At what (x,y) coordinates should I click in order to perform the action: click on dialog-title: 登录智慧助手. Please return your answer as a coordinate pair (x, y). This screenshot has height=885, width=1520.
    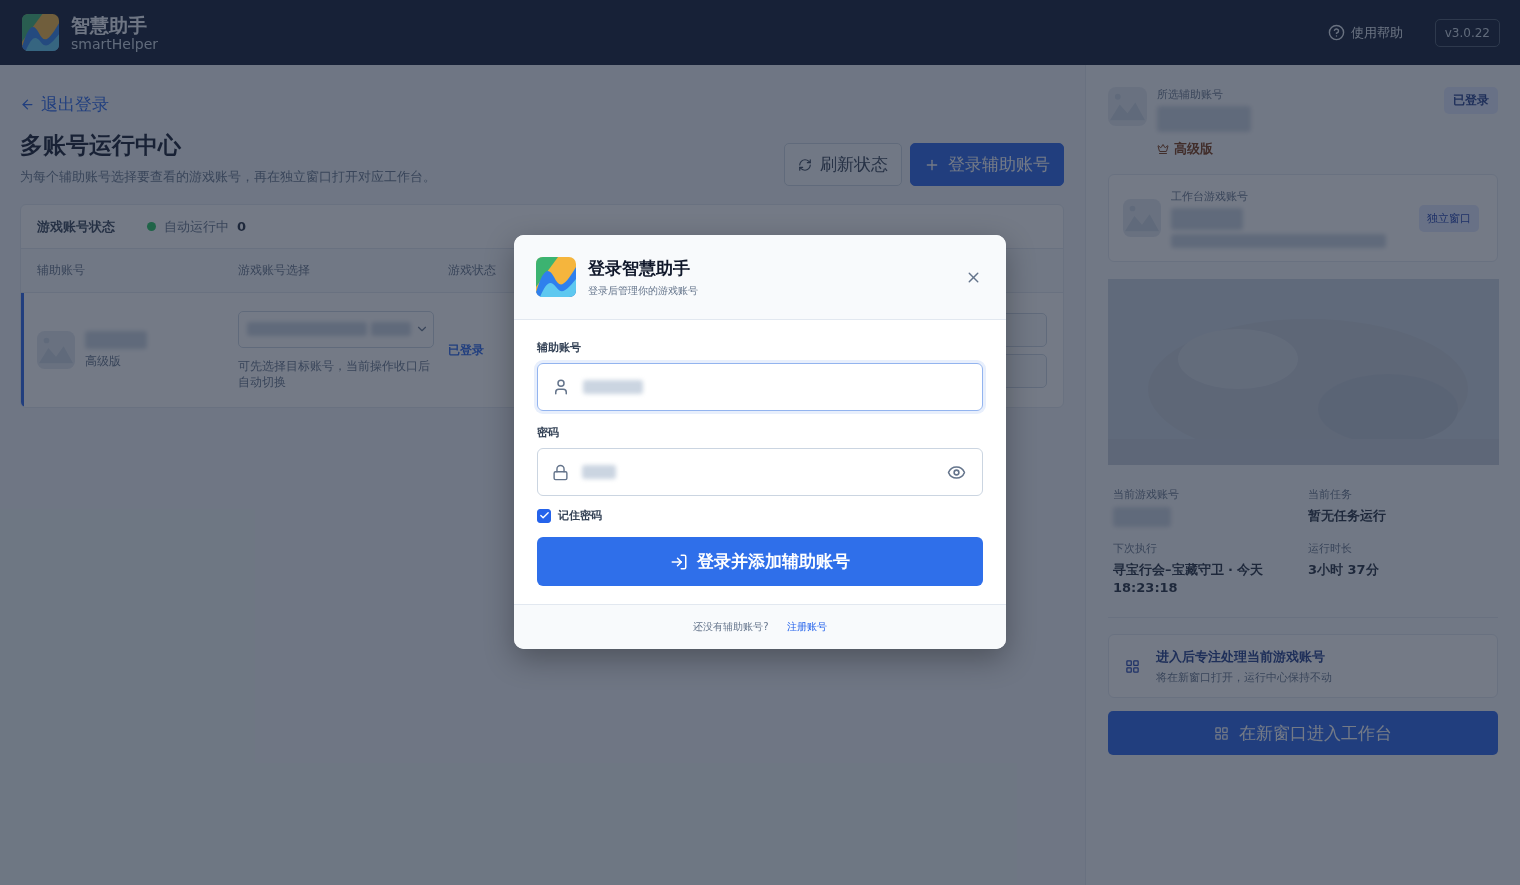
    Looking at the image, I should click on (639, 268).